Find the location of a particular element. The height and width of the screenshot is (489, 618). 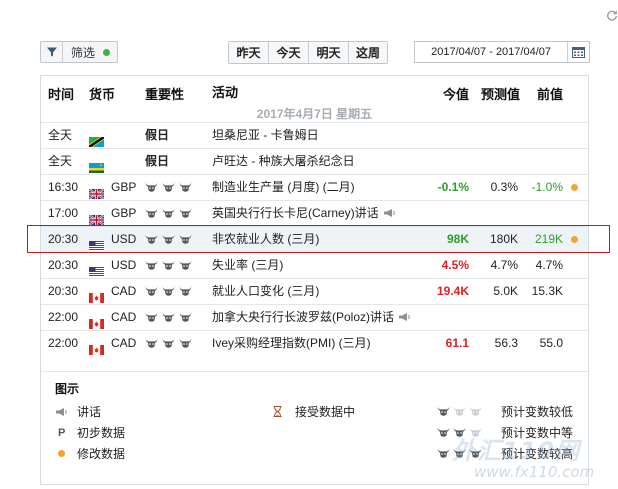

row-time: 16:30 is located at coordinates (63, 187).